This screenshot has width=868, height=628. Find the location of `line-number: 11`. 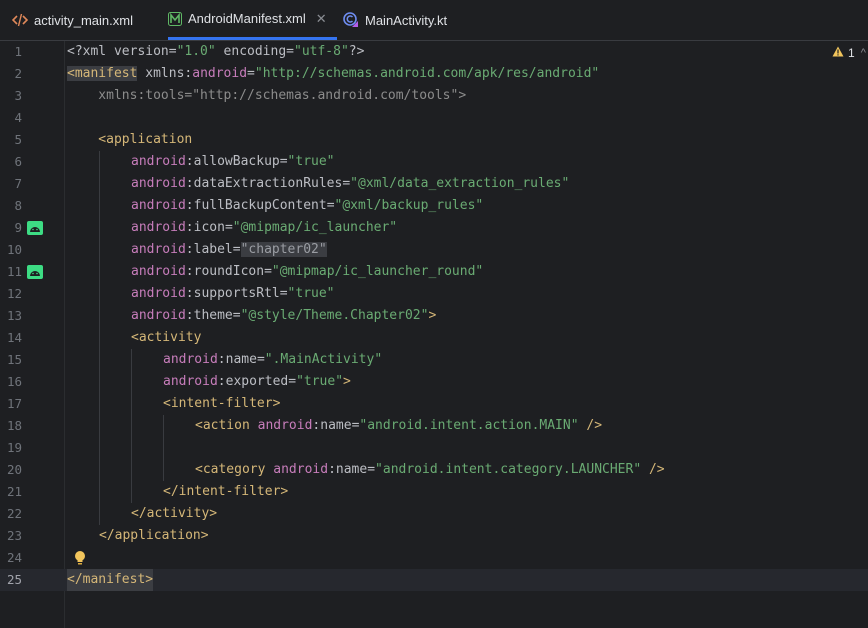

line-number: 11 is located at coordinates (14, 271).